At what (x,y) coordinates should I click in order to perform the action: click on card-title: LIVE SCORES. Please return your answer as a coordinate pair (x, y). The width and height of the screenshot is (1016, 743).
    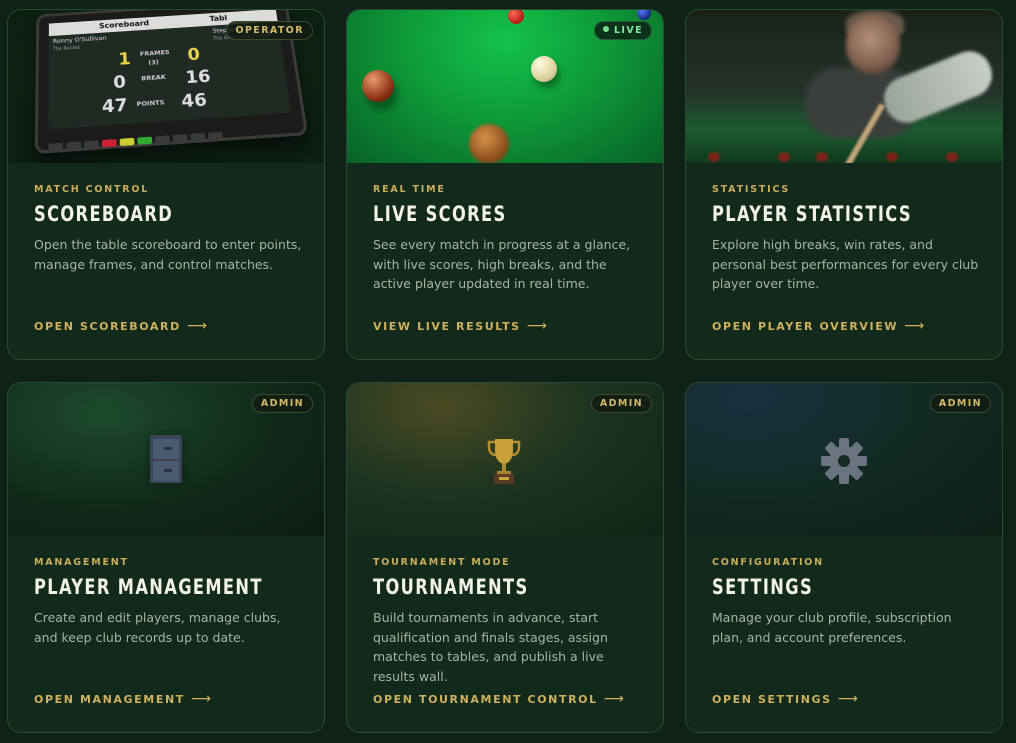
    Looking at the image, I should click on (489, 214).